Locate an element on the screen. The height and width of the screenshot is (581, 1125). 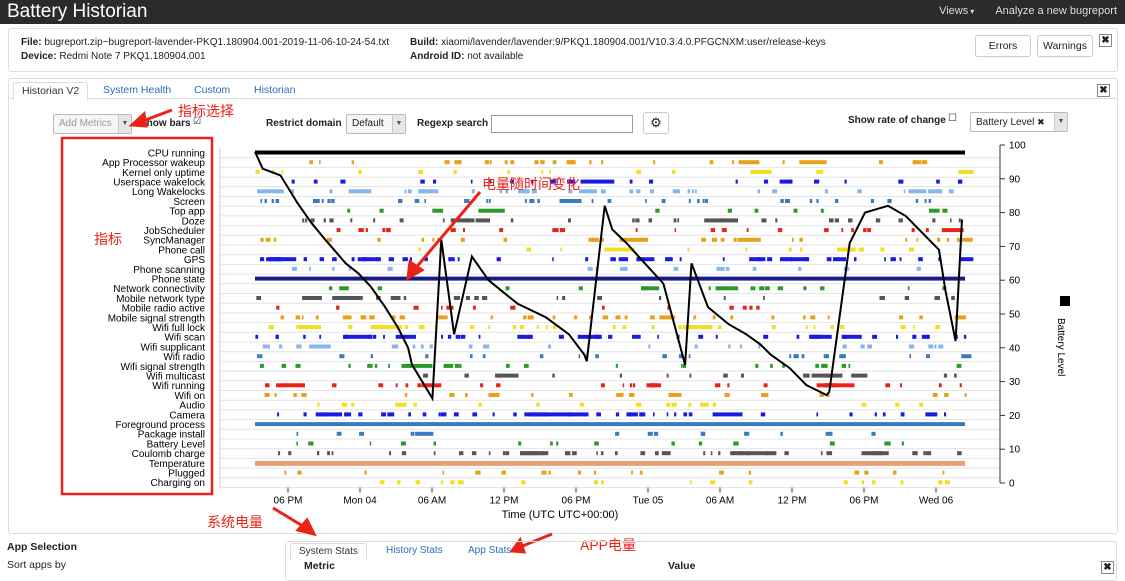
tab-history-stats: History Stats is located at coordinates (414, 552).